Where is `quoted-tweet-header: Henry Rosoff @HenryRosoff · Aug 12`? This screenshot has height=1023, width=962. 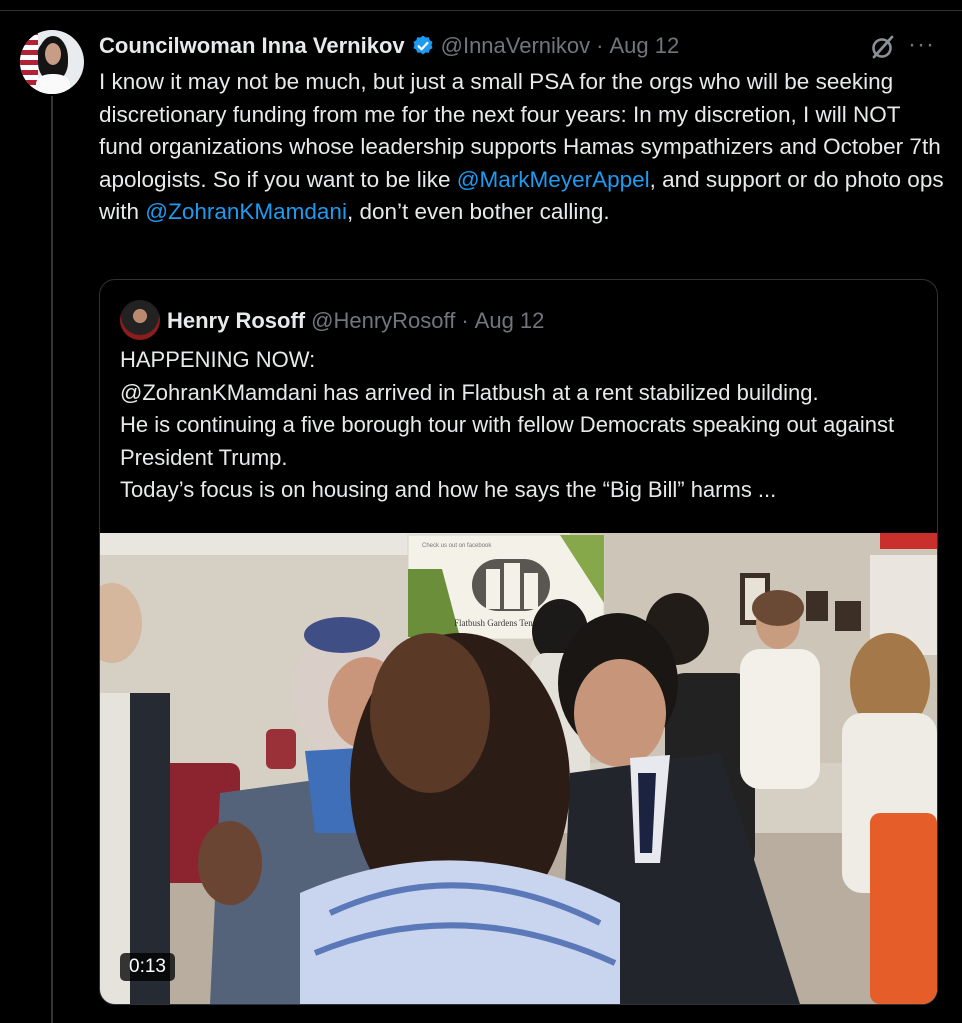
quoted-tweet-header: Henry Rosoff @HenryRosoff · Aug 12 is located at coordinates (355, 321).